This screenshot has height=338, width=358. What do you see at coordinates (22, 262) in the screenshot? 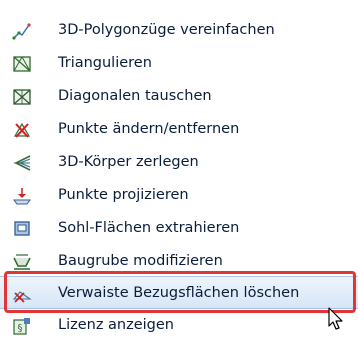
I see `excavation-icon` at bounding box center [22, 262].